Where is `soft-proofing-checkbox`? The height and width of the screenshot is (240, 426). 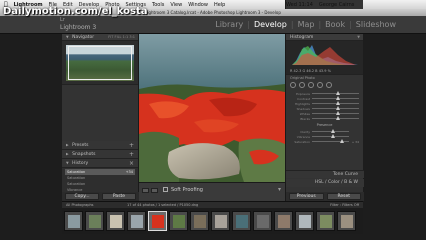
soft-proofing-checkbox is located at coordinates (165, 189).